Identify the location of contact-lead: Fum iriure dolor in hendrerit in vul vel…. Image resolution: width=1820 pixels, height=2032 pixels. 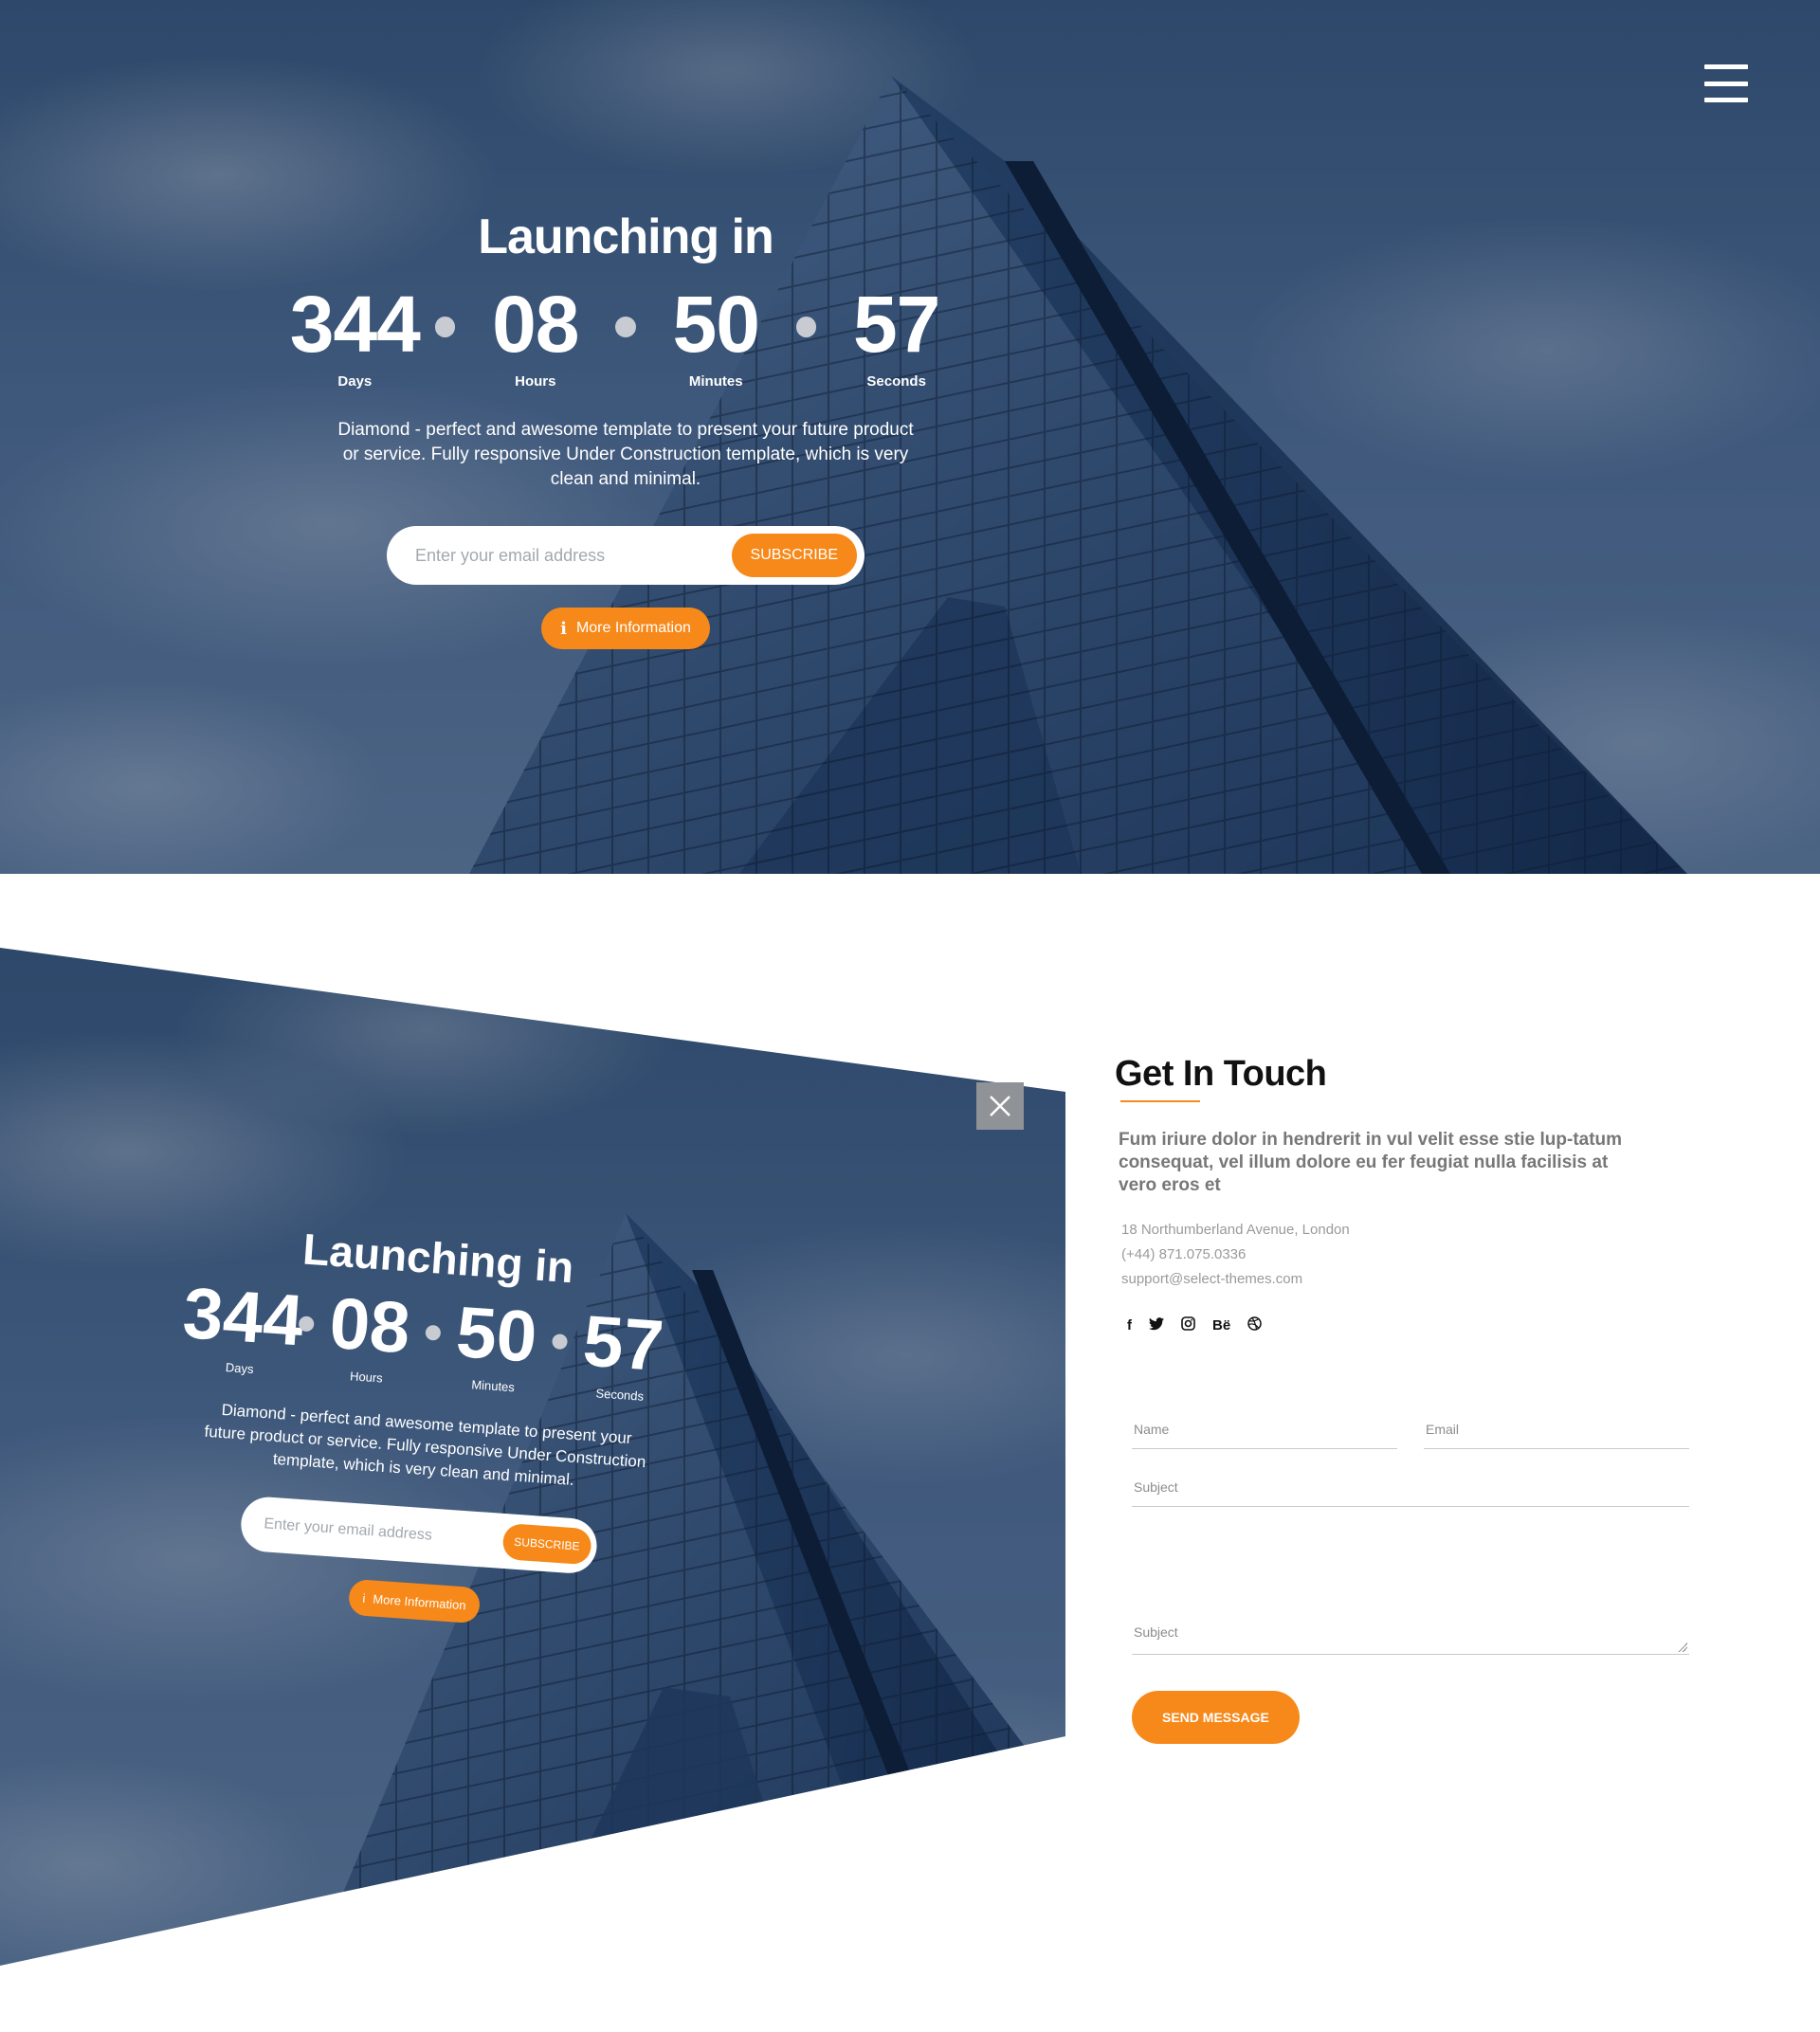
(1371, 1162).